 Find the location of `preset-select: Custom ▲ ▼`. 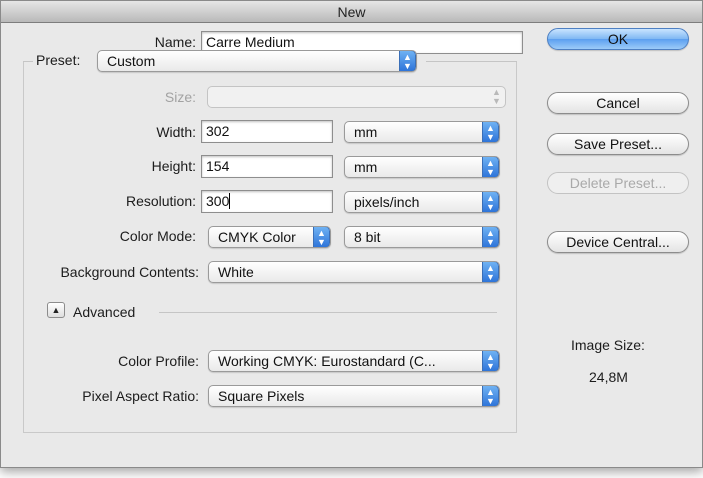

preset-select: Custom ▲ ▼ is located at coordinates (257, 61).